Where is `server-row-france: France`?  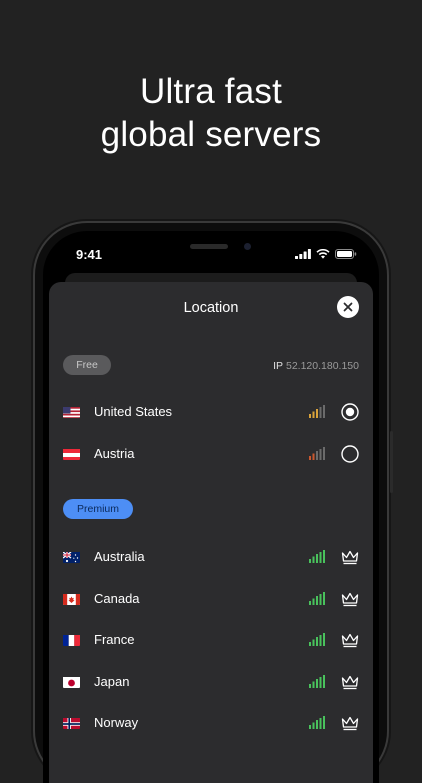
server-row-france: France is located at coordinates (211, 640).